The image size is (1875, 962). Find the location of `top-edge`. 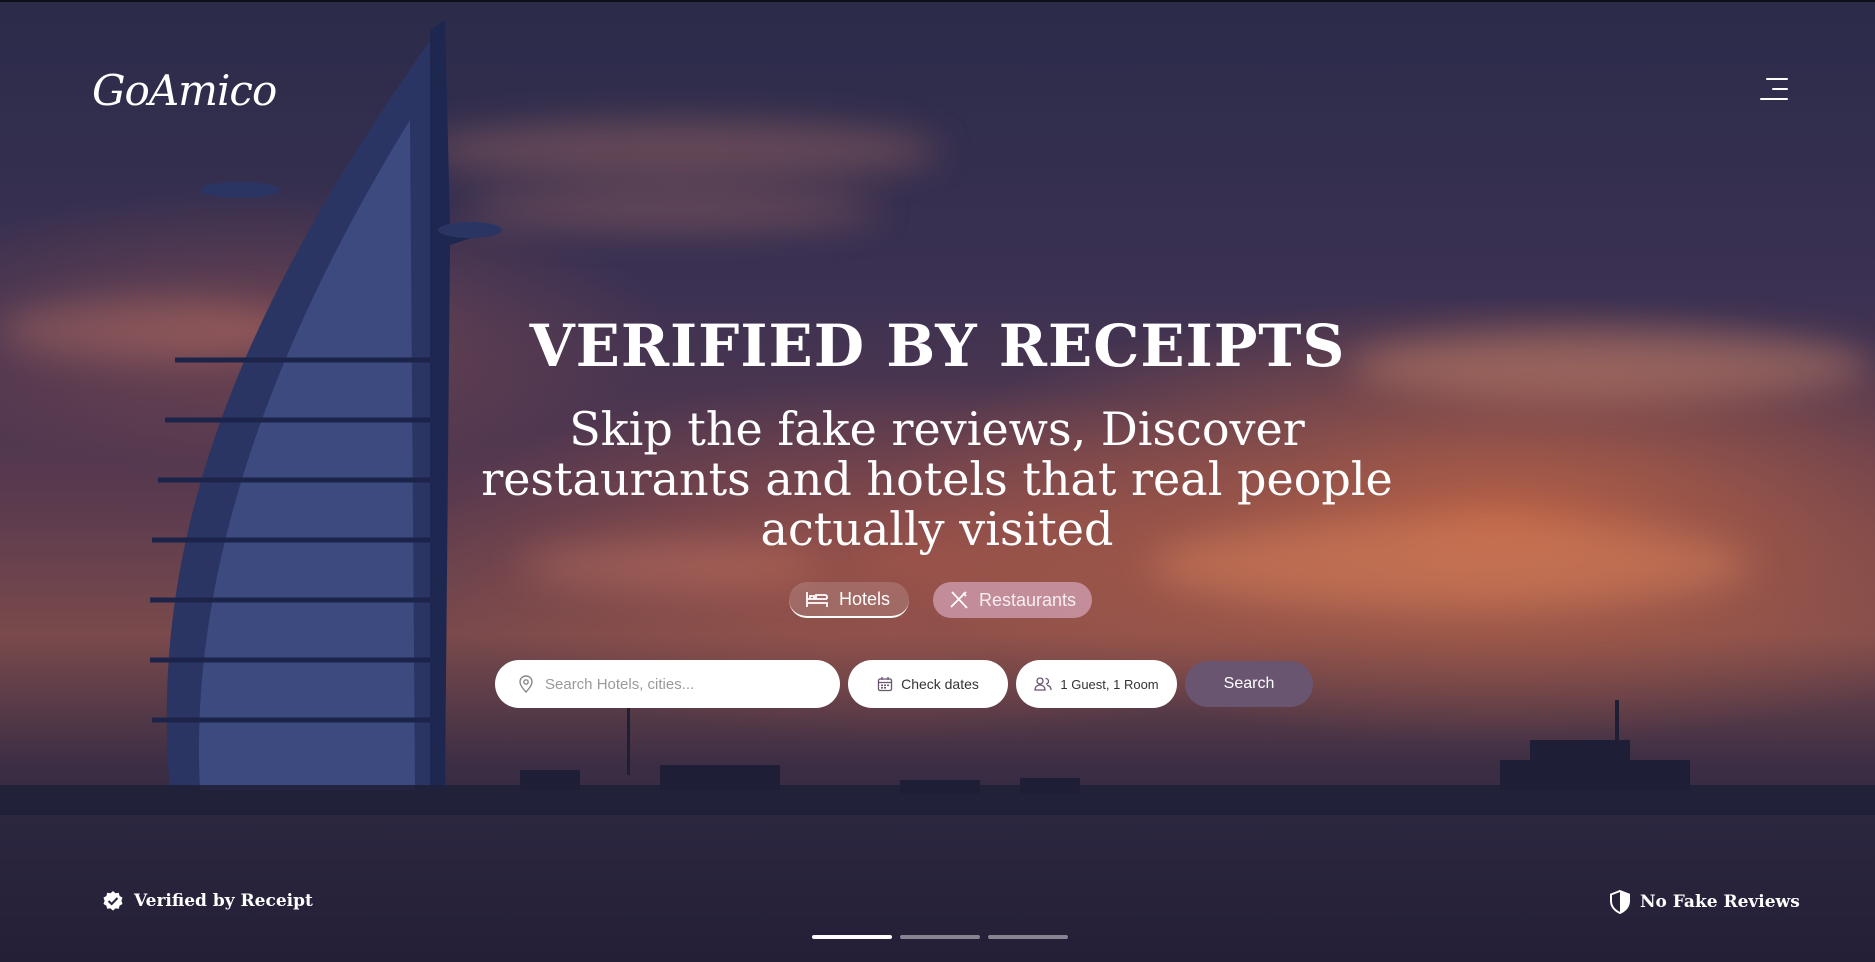

top-edge is located at coordinates (937, 1).